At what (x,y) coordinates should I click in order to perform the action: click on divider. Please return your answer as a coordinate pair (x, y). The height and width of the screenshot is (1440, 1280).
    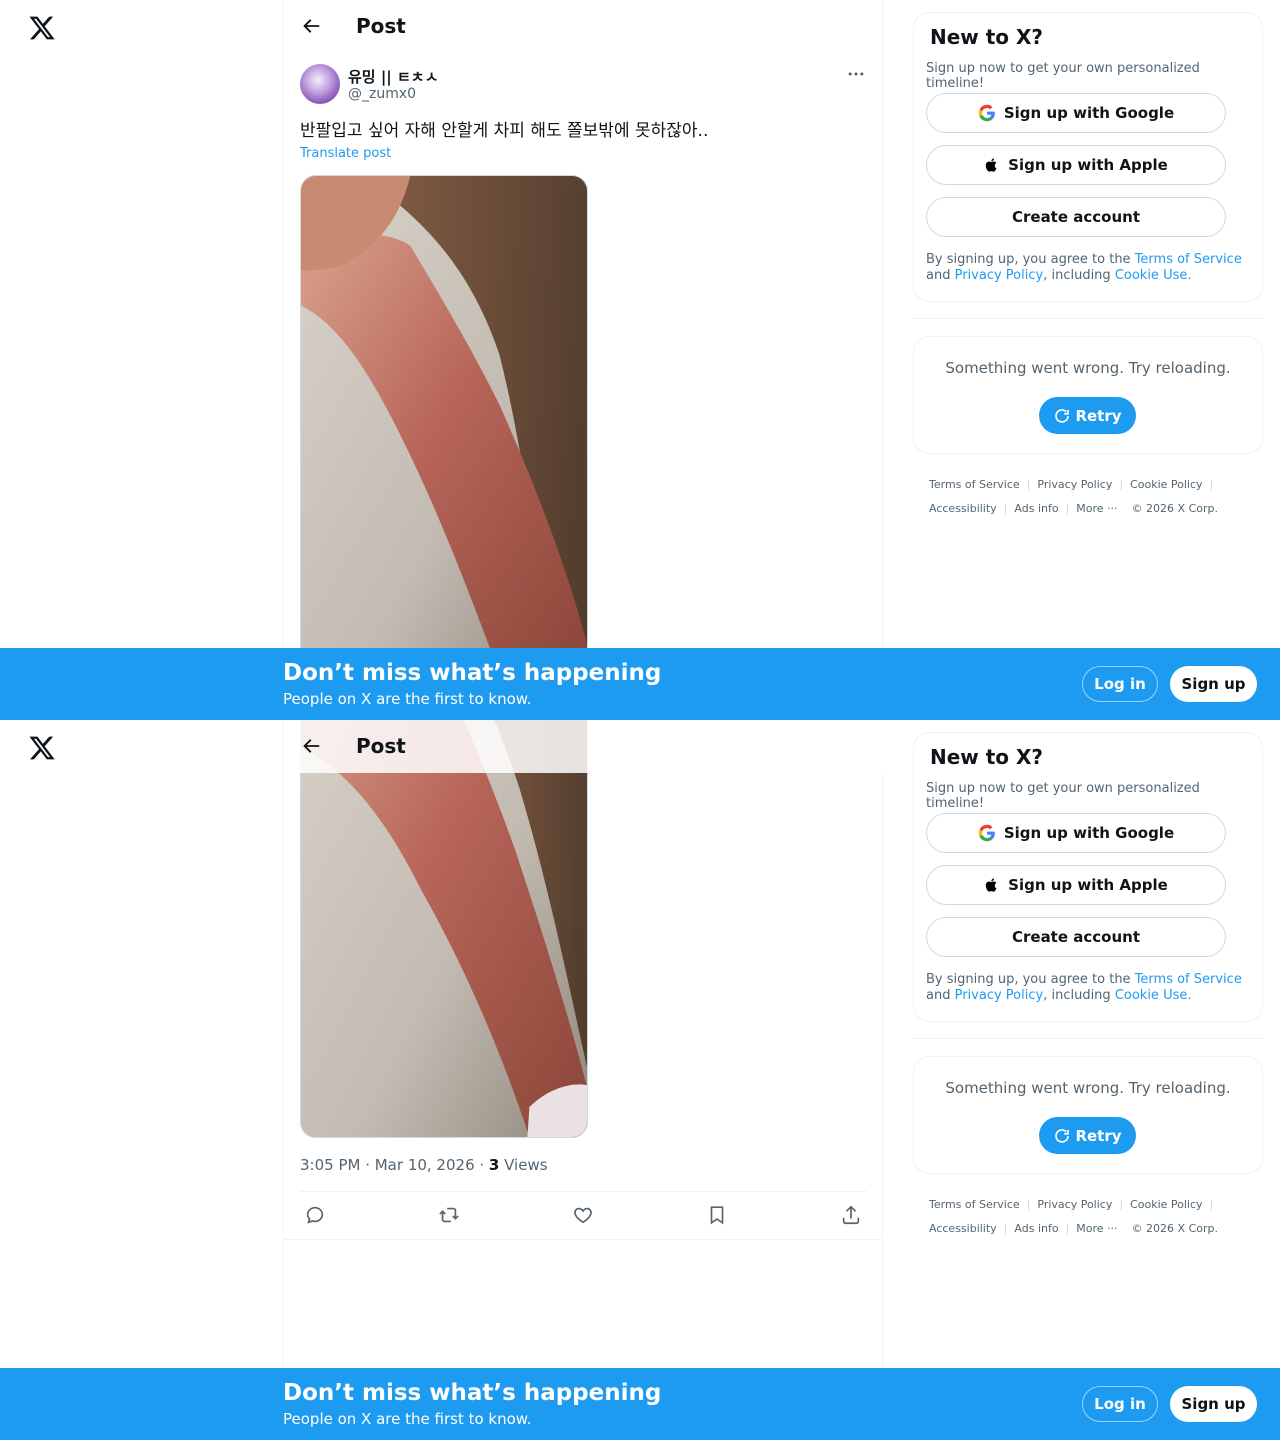
    Looking at the image, I should click on (583, 1239).